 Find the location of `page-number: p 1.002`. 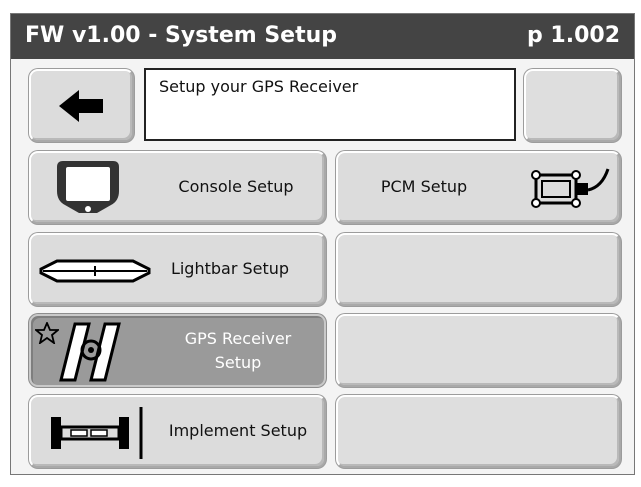

page-number: p 1.002 is located at coordinates (573, 35).